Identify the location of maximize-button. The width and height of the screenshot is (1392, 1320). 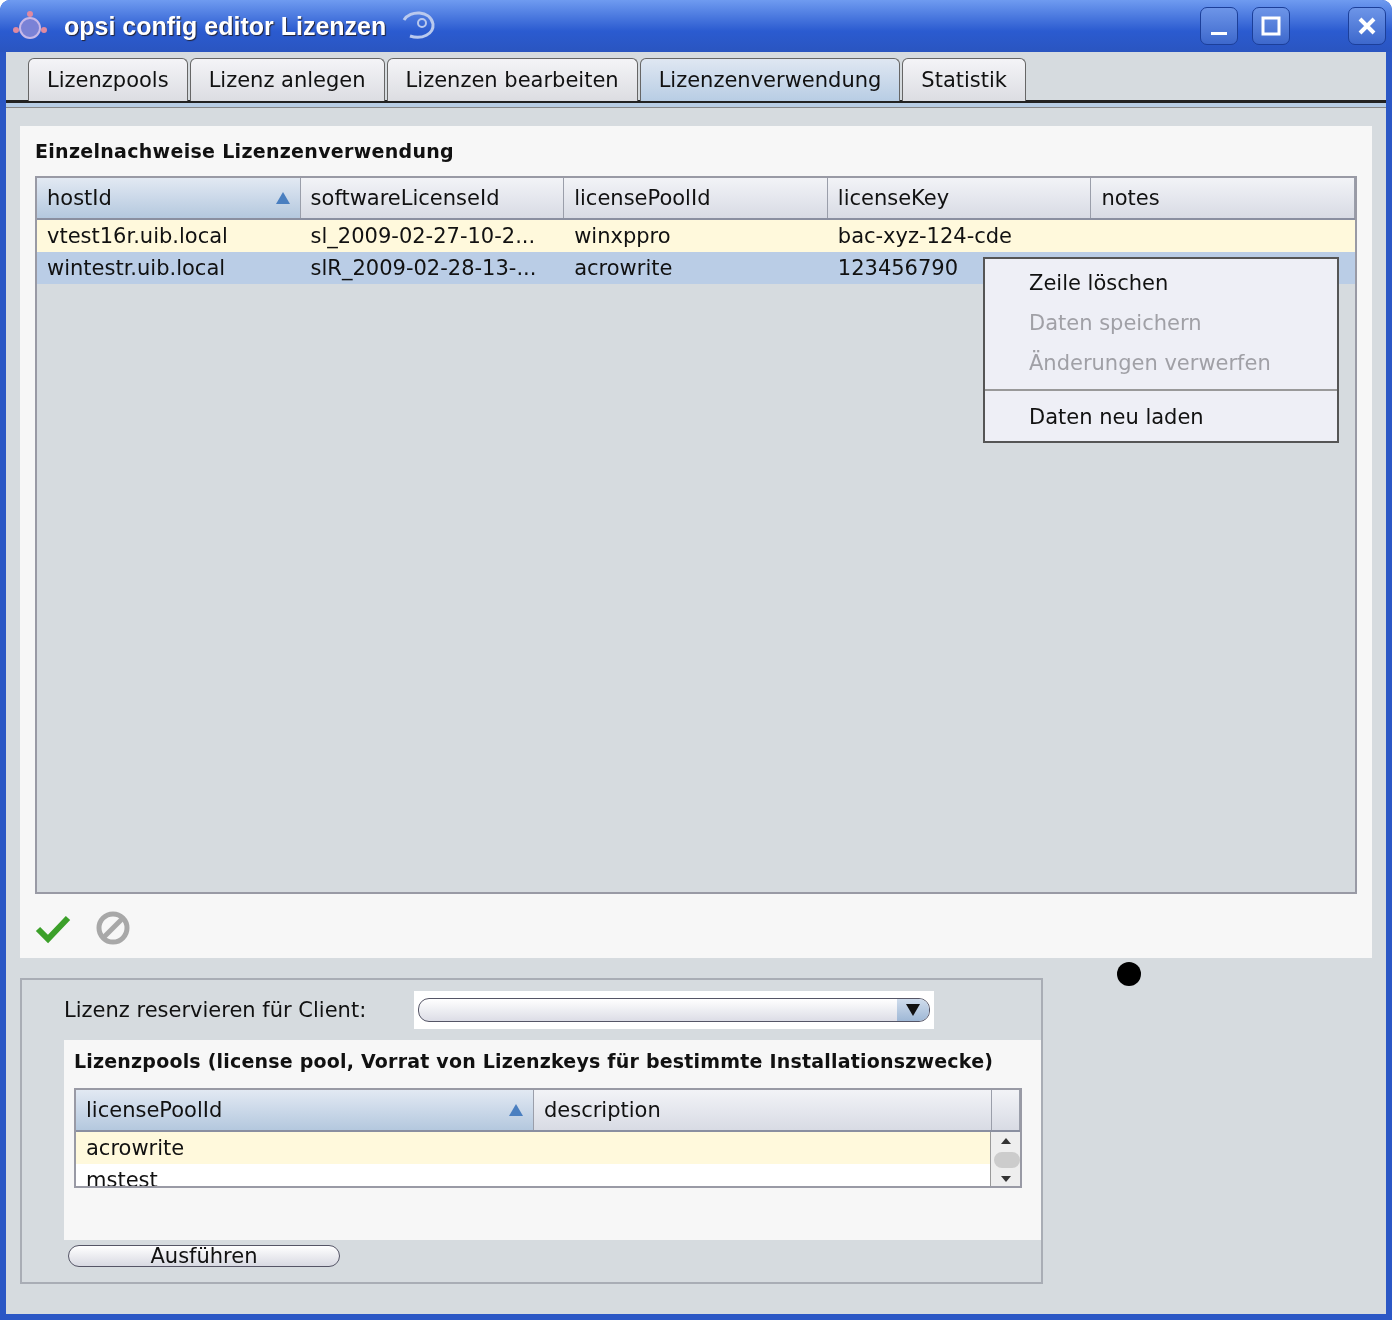
(1271, 26).